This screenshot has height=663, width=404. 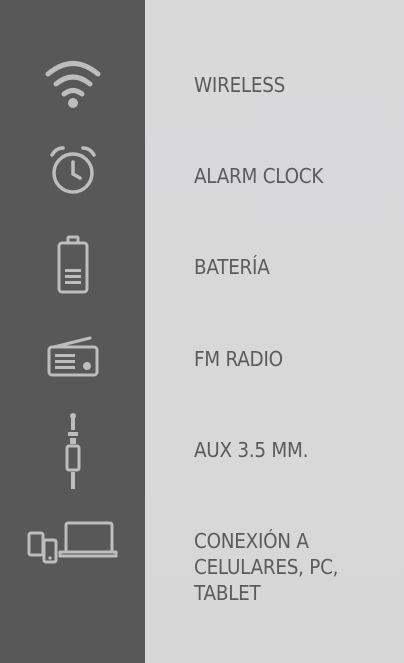 What do you see at coordinates (259, 176) in the screenshot?
I see `feature-label-alarm-clock: ALARM CLOCK` at bounding box center [259, 176].